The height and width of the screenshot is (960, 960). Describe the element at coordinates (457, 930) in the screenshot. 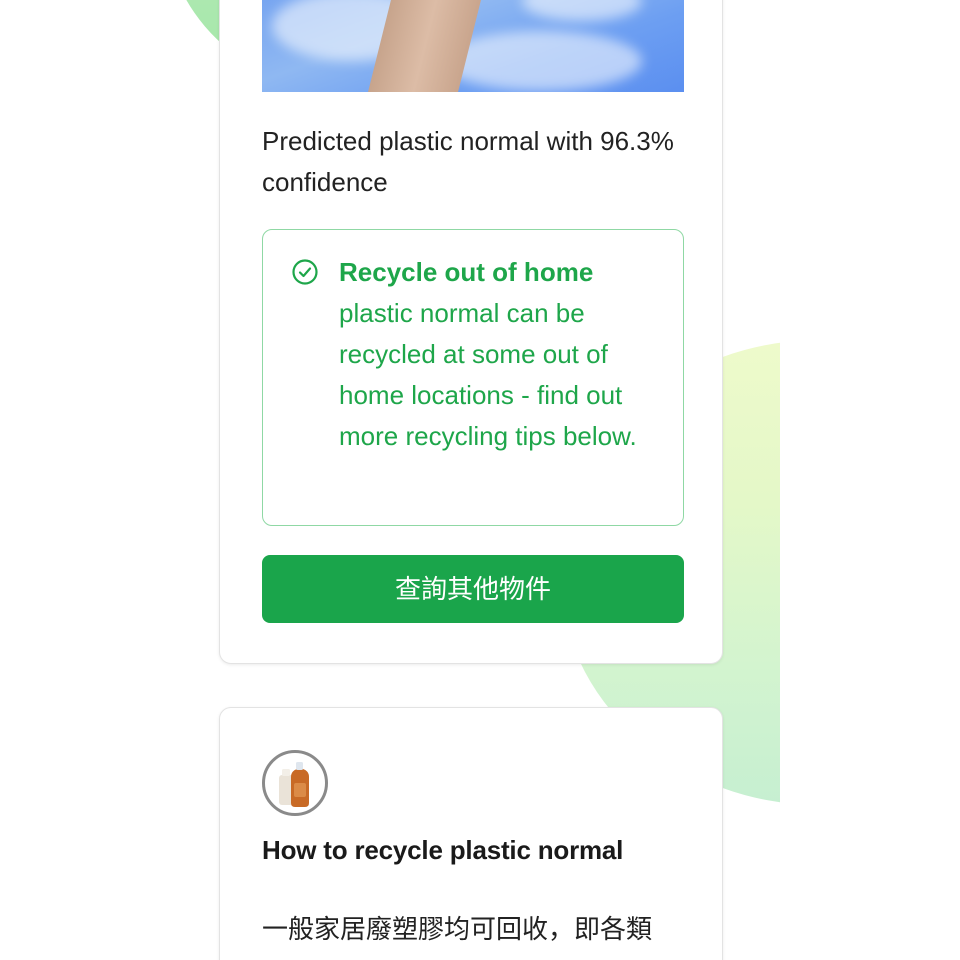

I see `section-body: 一般家居廢塑膠均可回收，即各類` at that location.